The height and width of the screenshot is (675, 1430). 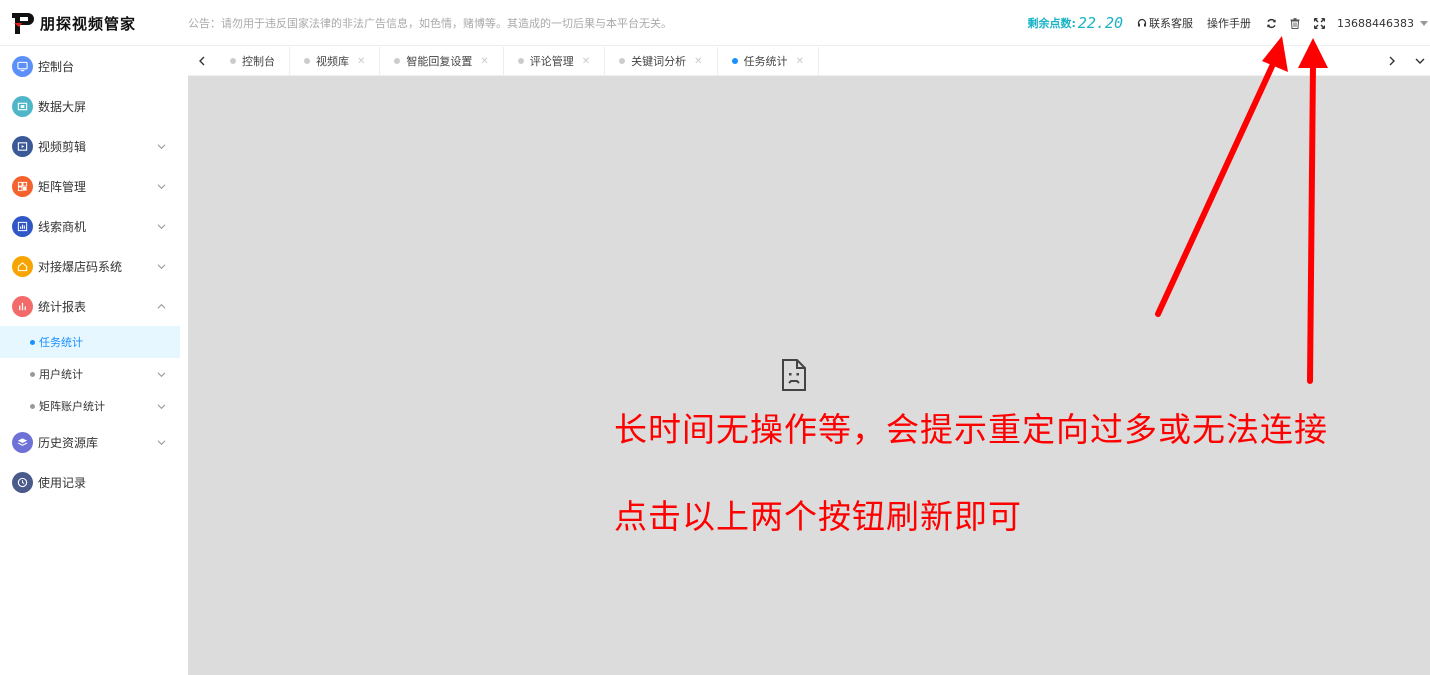 I want to click on sidebar-item-label: 控制台, so click(x=56, y=66).